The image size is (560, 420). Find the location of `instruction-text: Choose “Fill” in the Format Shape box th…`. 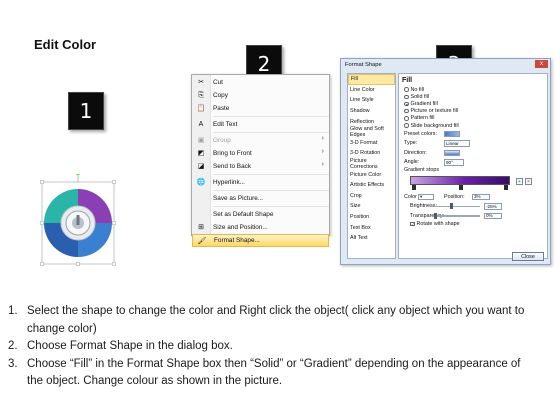

instruction-text: Choose “Fill” in the Format Shape box th… is located at coordinates (274, 372).